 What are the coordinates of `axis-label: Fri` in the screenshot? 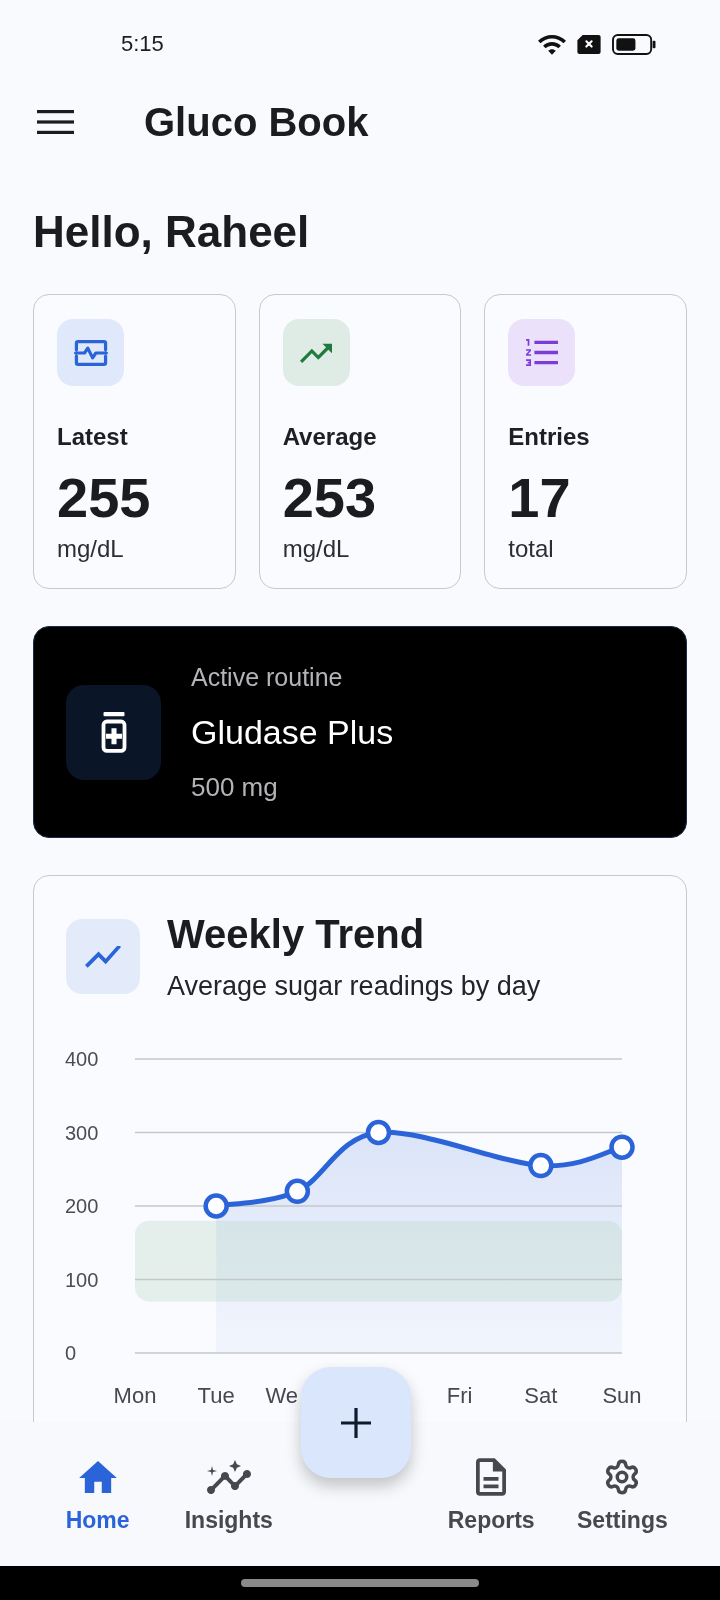 It's located at (459, 1395).